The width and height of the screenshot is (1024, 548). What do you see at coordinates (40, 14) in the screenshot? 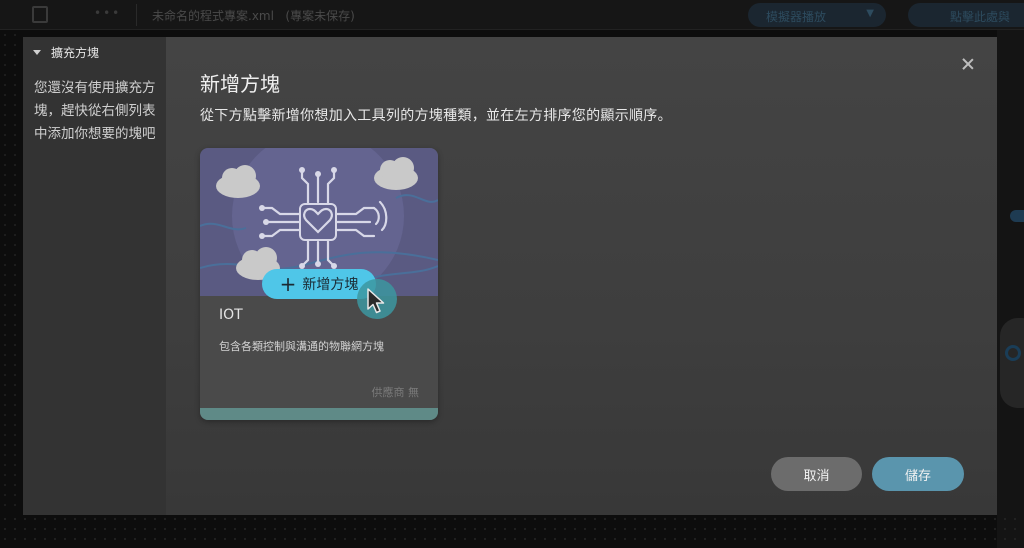
I see `save-icon` at bounding box center [40, 14].